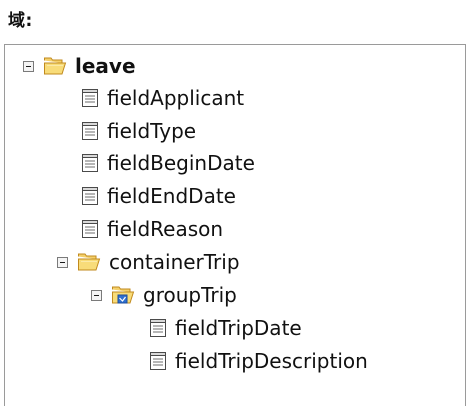  I want to click on tree-node-field: fieldReason, so click(152, 229).